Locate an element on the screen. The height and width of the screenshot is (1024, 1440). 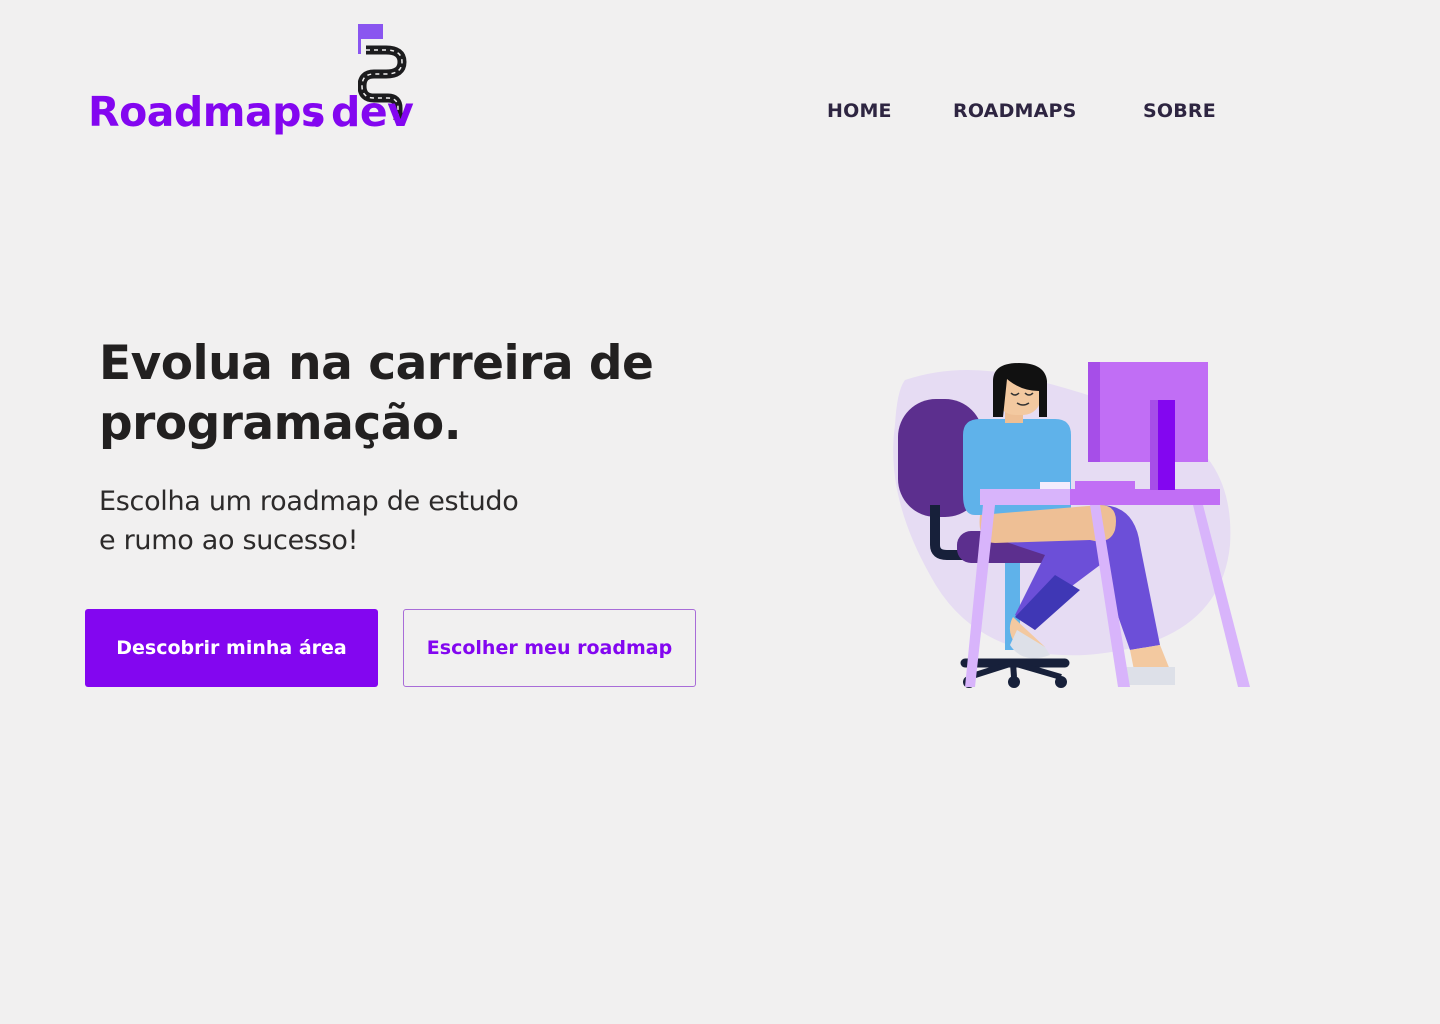
brand-logo: Roadmaps dev is located at coordinates (253, 82).